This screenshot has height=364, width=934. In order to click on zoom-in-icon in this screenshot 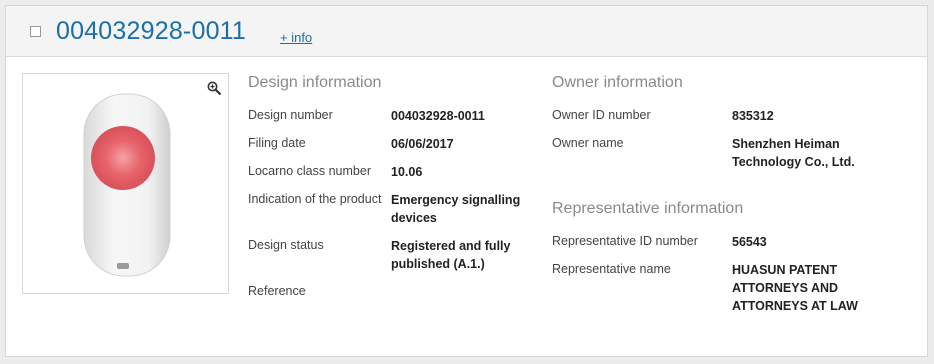, I will do `click(214, 88)`.